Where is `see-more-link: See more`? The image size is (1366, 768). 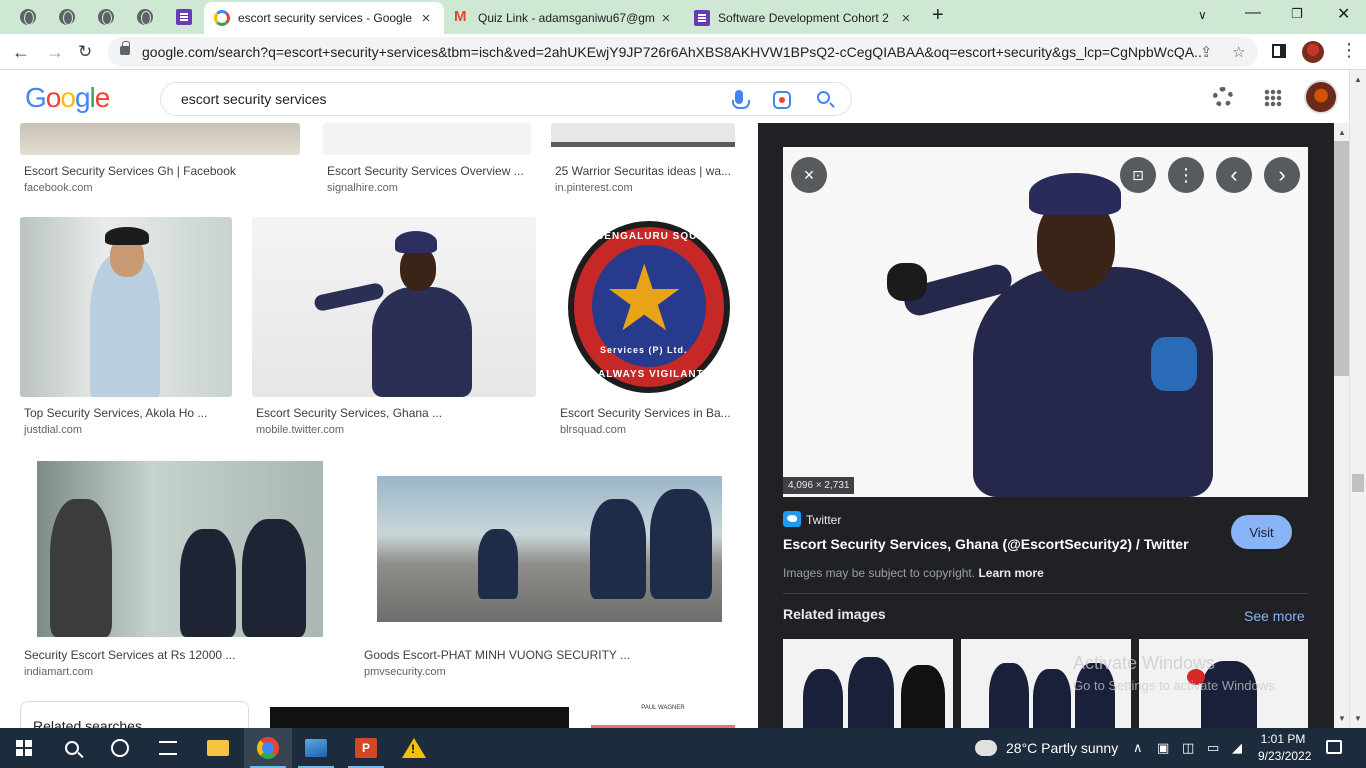
see-more-link: See more is located at coordinates (1274, 616).